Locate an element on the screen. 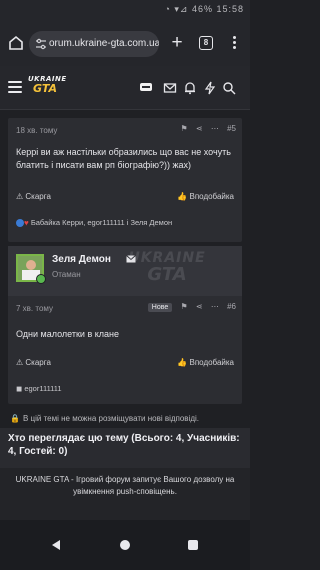  address-bar: orum.ukraine-gta.com.ua is located at coordinates (94, 44).